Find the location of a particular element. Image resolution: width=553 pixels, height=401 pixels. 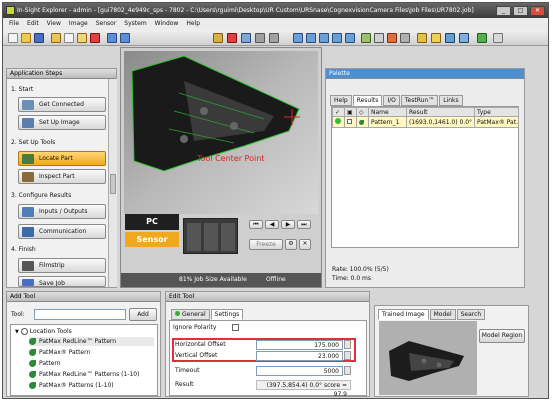

zoom-out-icon is located at coordinates (311, 38).